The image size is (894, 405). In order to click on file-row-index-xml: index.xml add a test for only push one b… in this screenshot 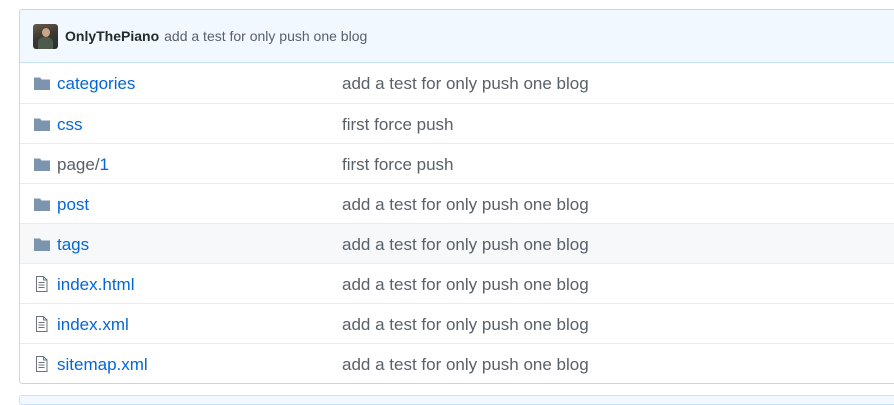, I will do `click(457, 323)`.